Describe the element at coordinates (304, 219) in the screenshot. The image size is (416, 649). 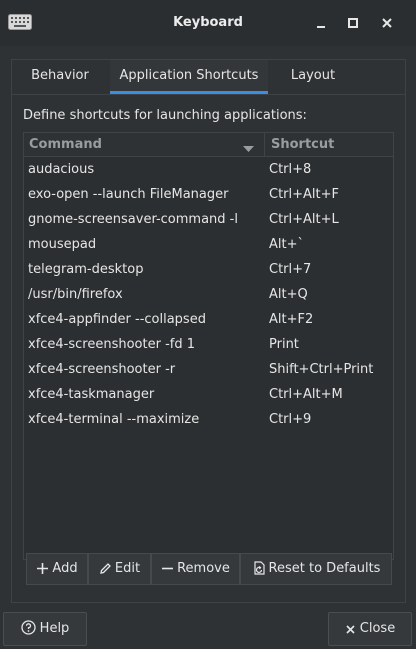
I see `shortcut-cell: Ctrl+Alt+L` at that location.